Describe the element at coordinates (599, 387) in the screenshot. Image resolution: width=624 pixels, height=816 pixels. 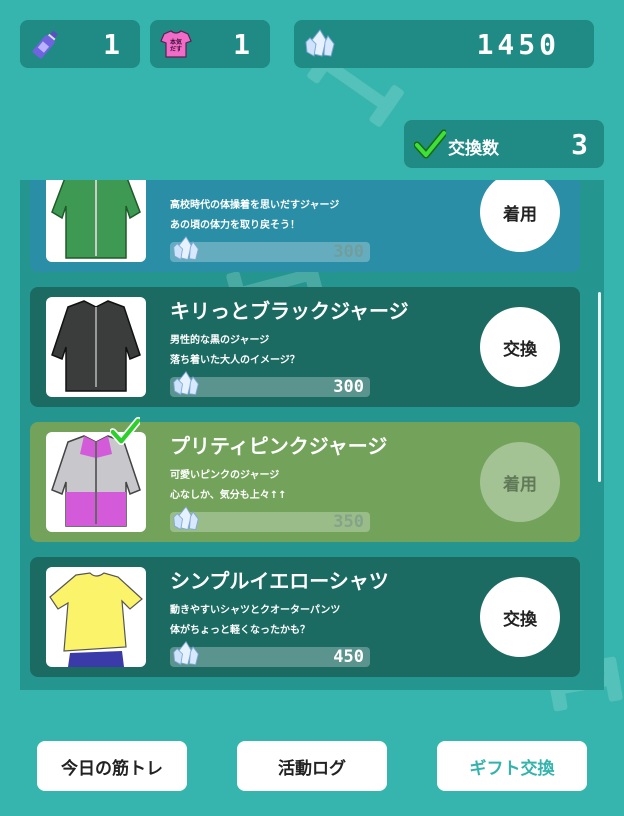
I see `scrollbar` at that location.